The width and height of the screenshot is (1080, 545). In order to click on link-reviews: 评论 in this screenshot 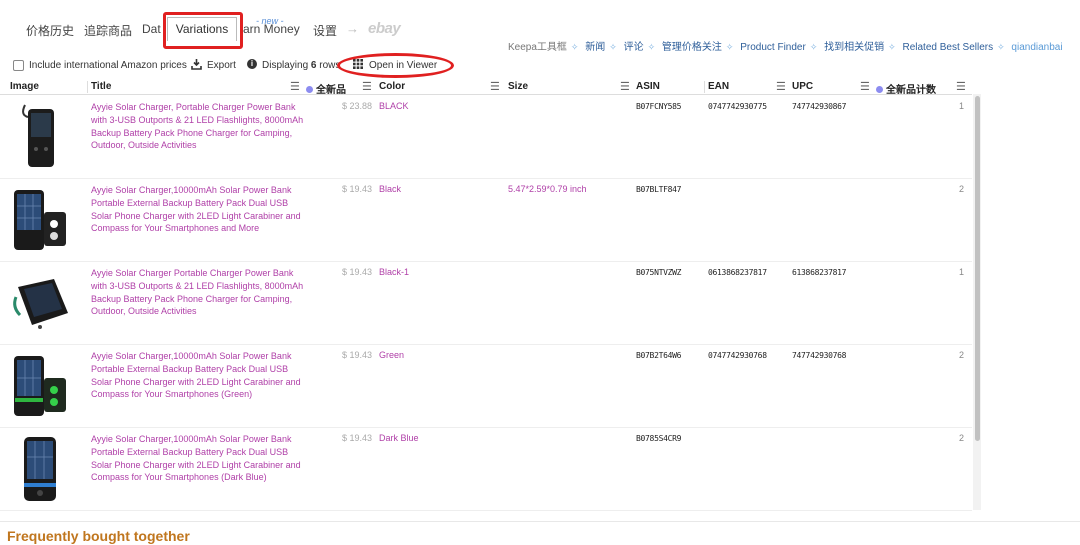, I will do `click(634, 47)`.